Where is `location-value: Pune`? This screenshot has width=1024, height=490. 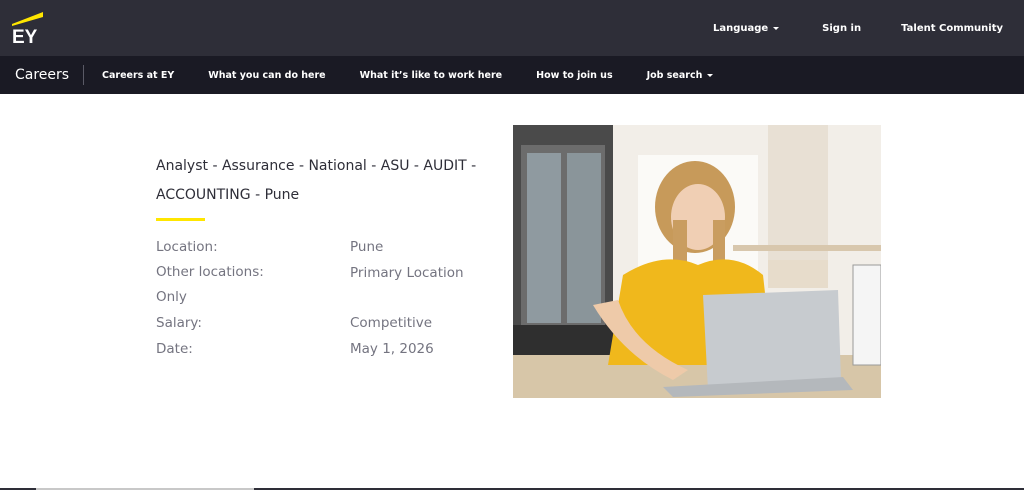 location-value: Pune is located at coordinates (367, 247).